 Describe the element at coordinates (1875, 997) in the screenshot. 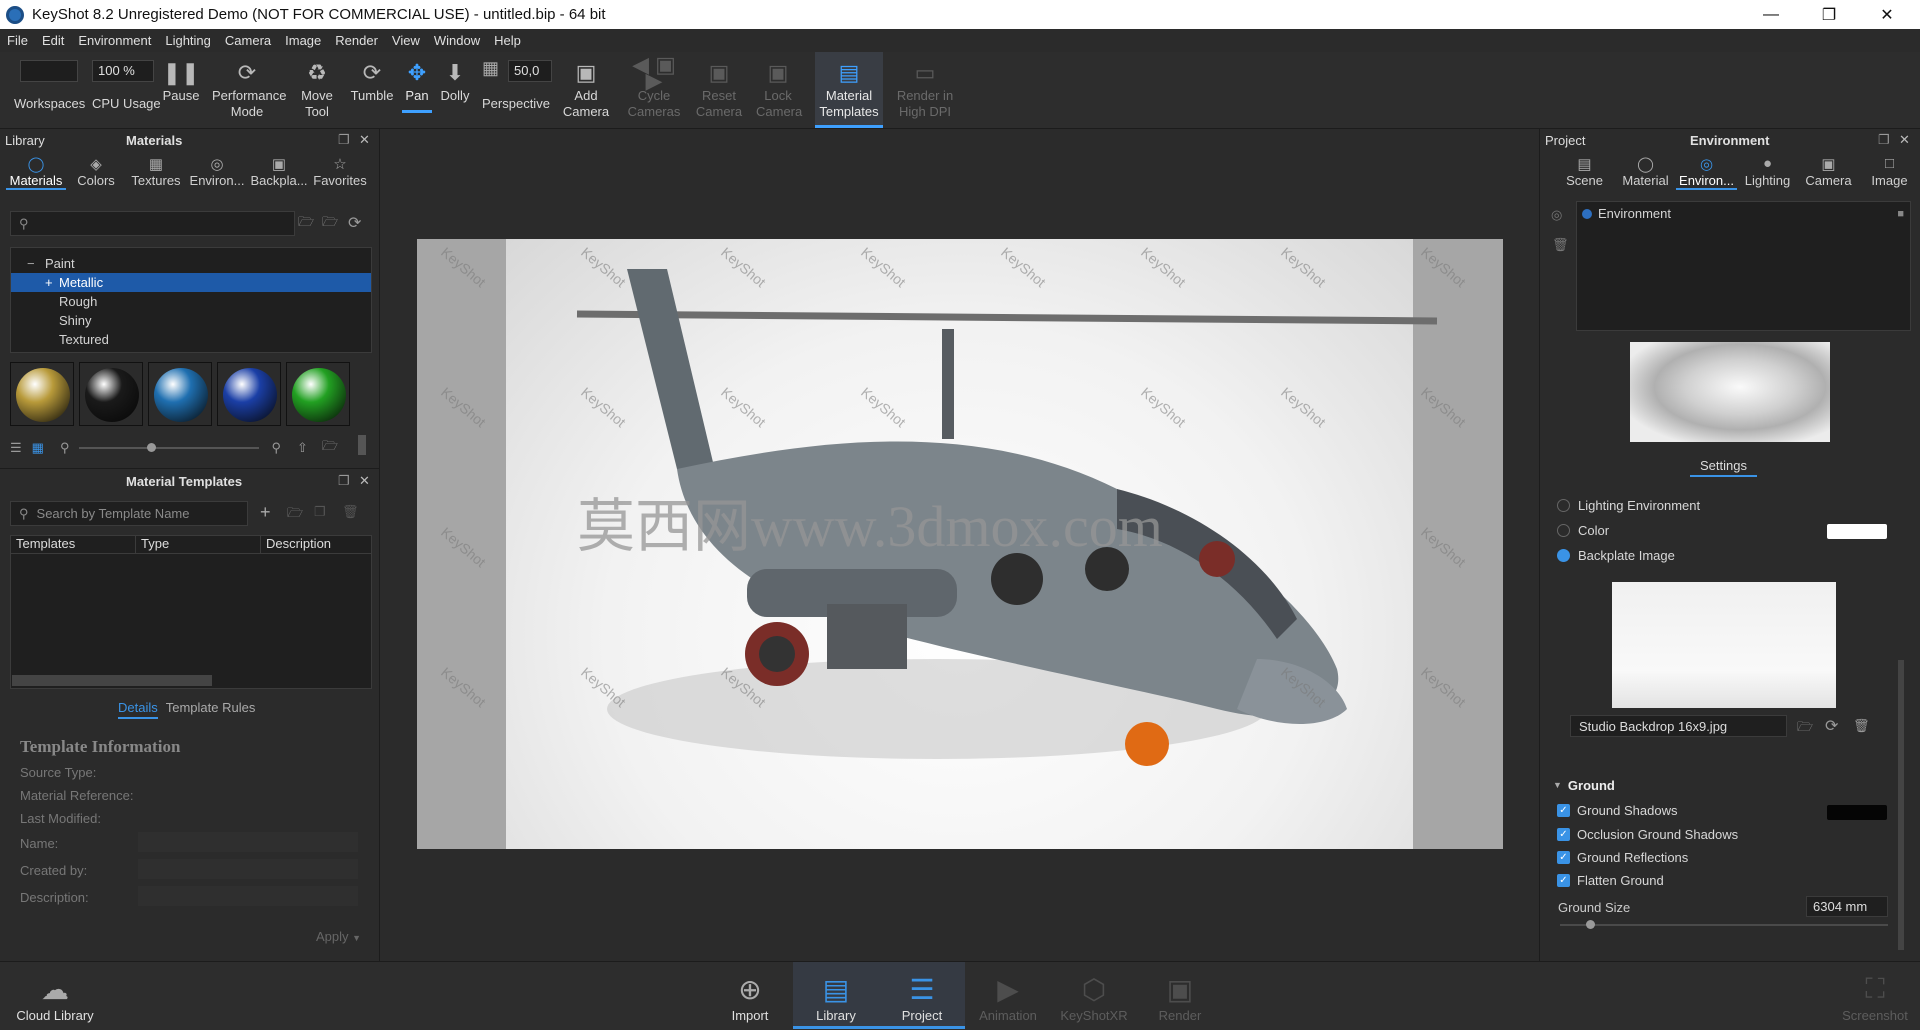

I see `screenshot-button: ⛶ Screenshot` at that location.